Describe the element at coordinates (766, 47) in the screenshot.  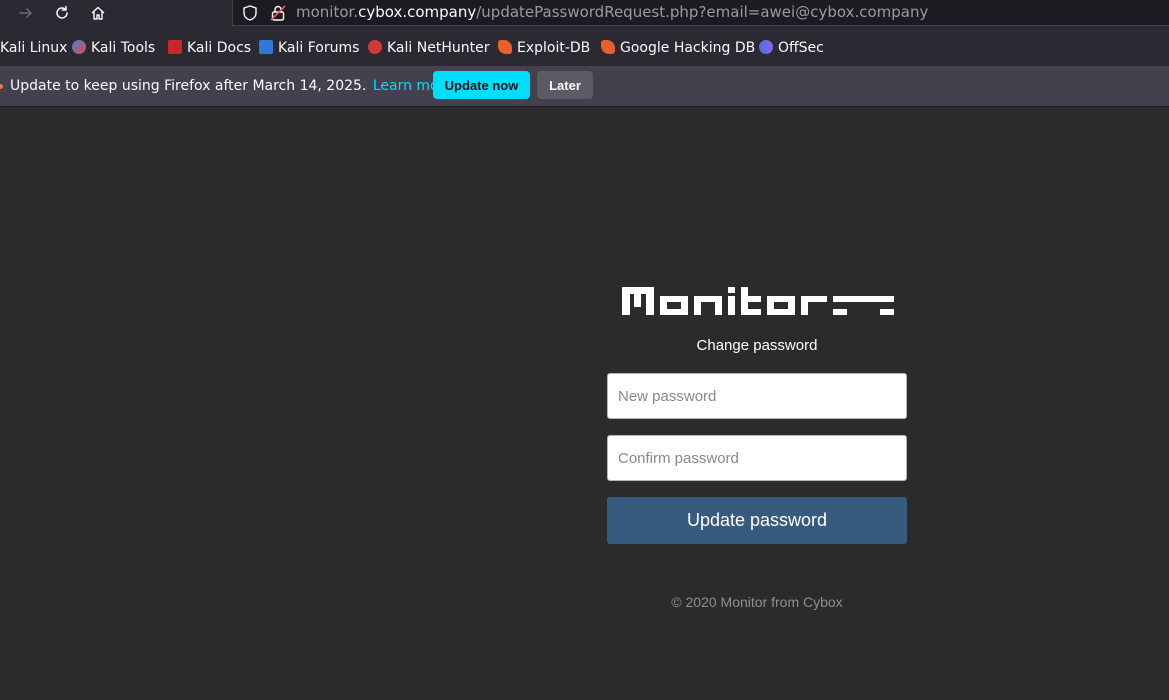
I see `offsec-icon` at that location.